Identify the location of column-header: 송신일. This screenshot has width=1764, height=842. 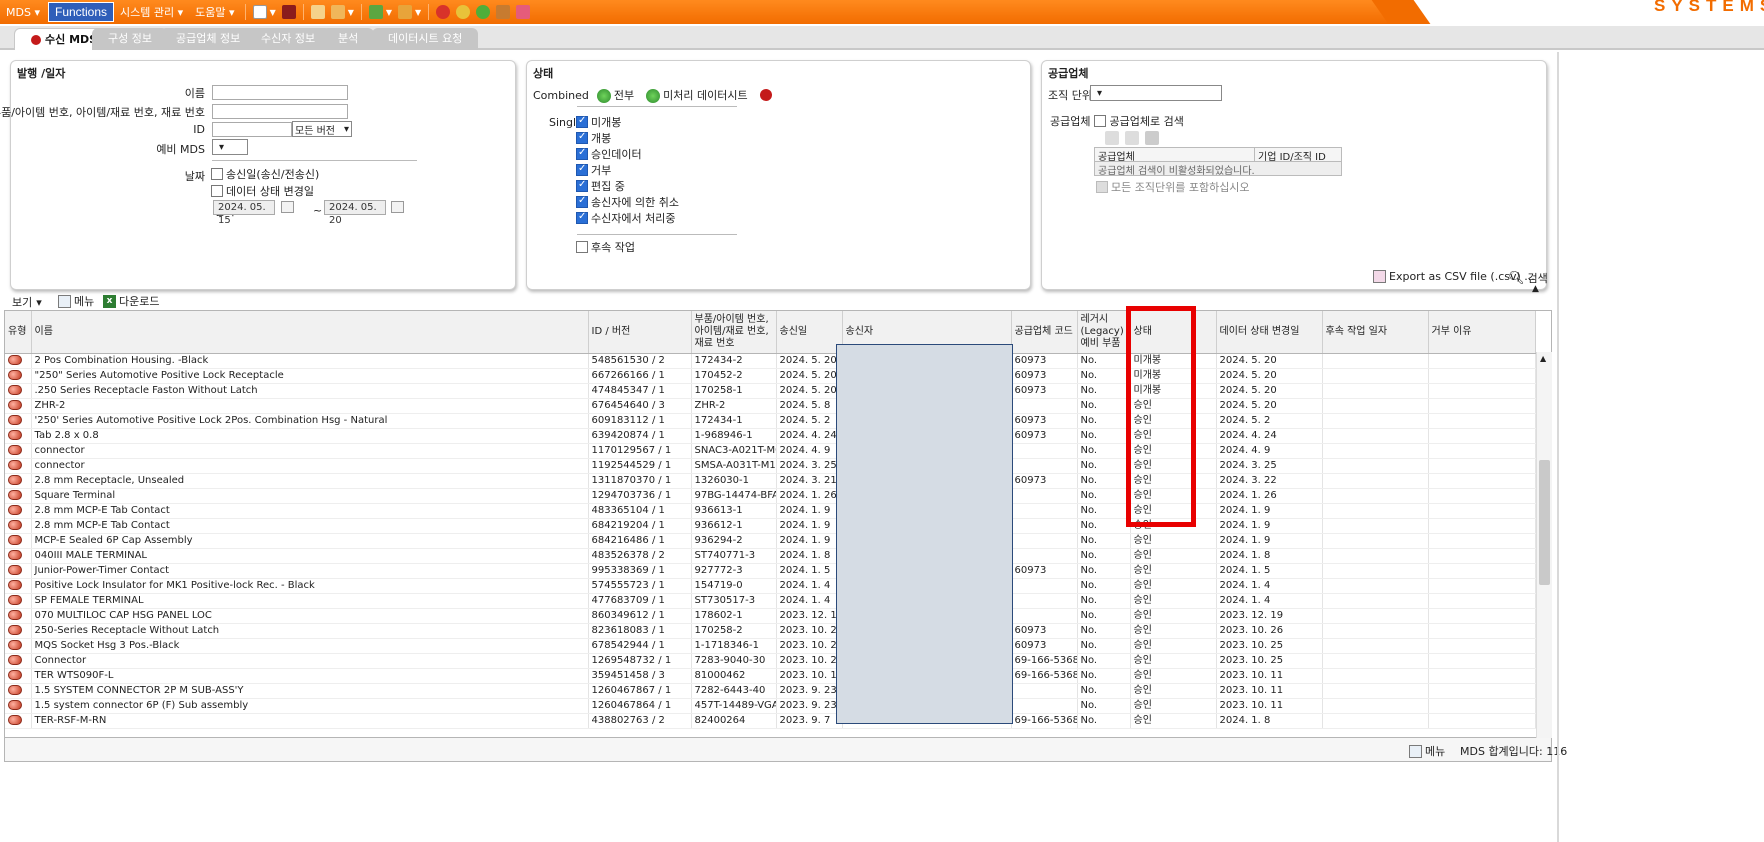
(809, 332).